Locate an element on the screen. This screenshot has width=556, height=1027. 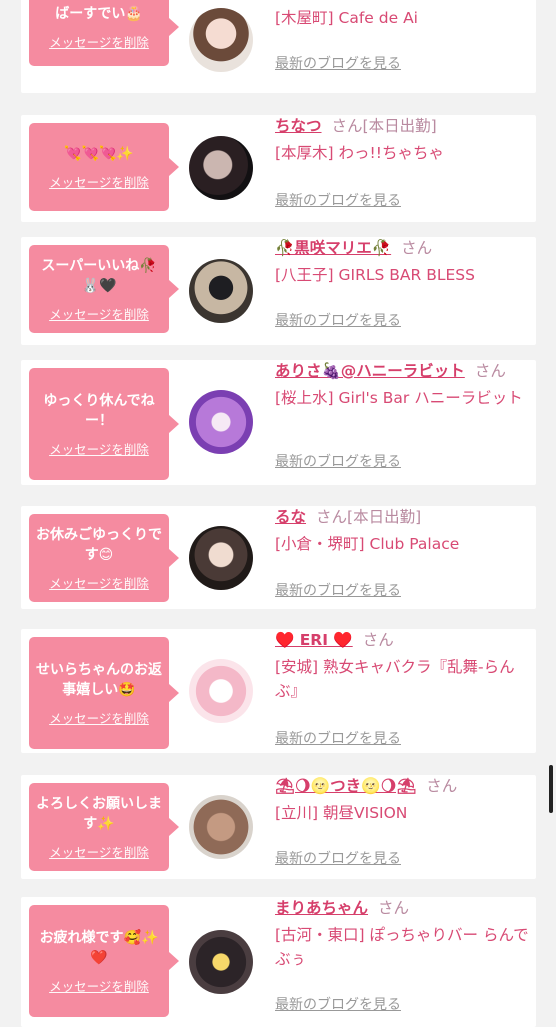
cast-name-link: るな is located at coordinates (290, 517).